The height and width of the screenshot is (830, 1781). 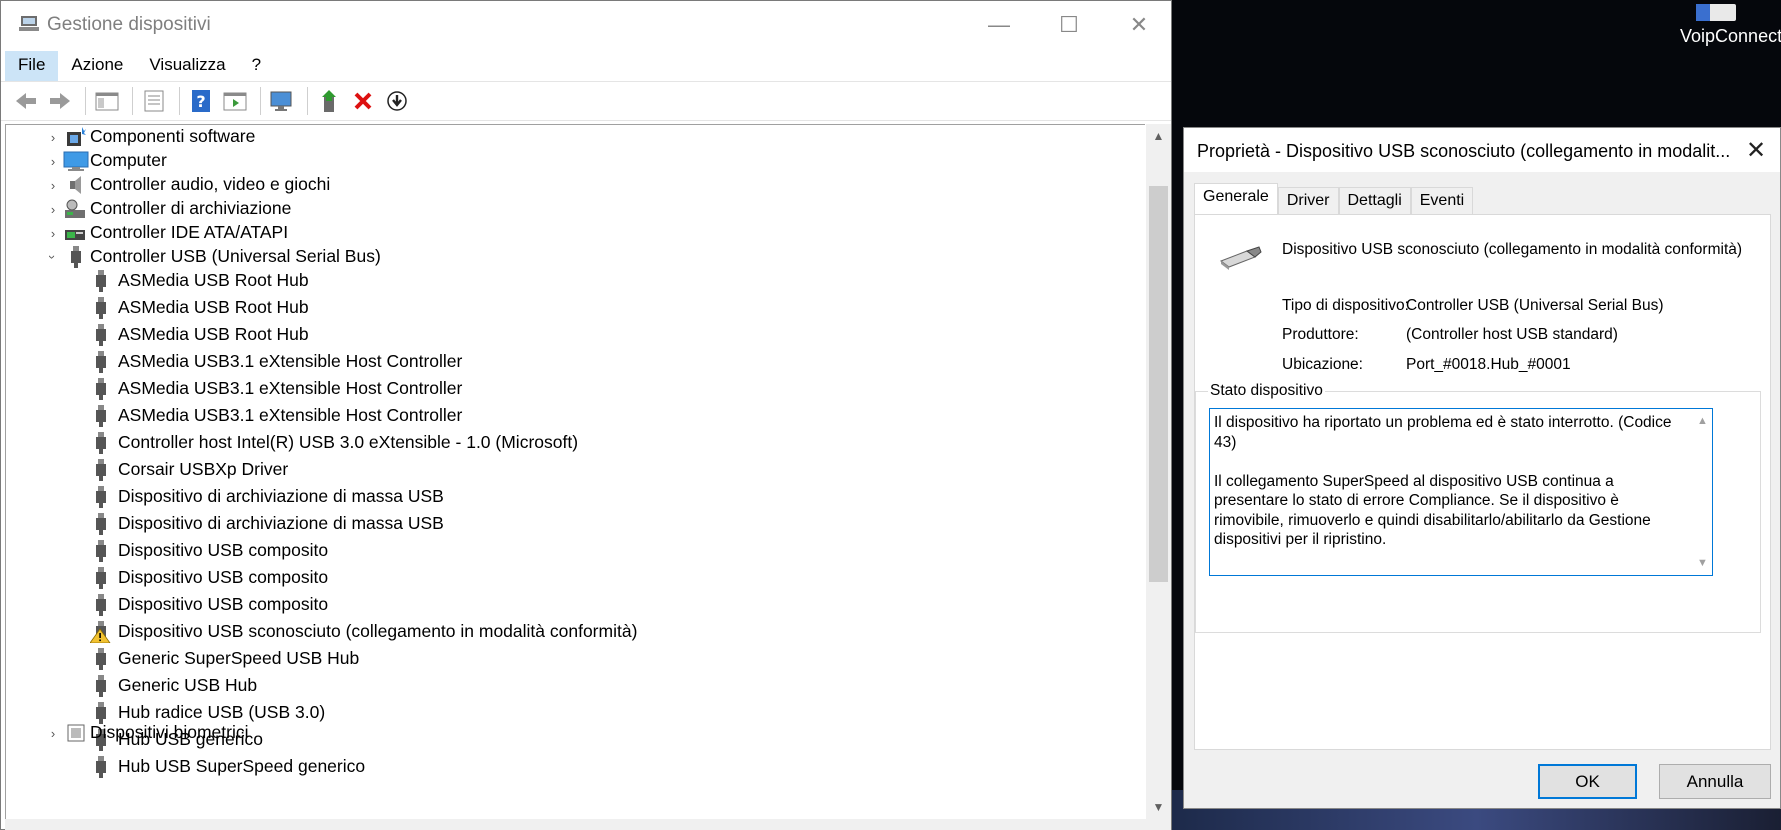 What do you see at coordinates (1756, 150) in the screenshot?
I see `dialog-close-button: ✕` at bounding box center [1756, 150].